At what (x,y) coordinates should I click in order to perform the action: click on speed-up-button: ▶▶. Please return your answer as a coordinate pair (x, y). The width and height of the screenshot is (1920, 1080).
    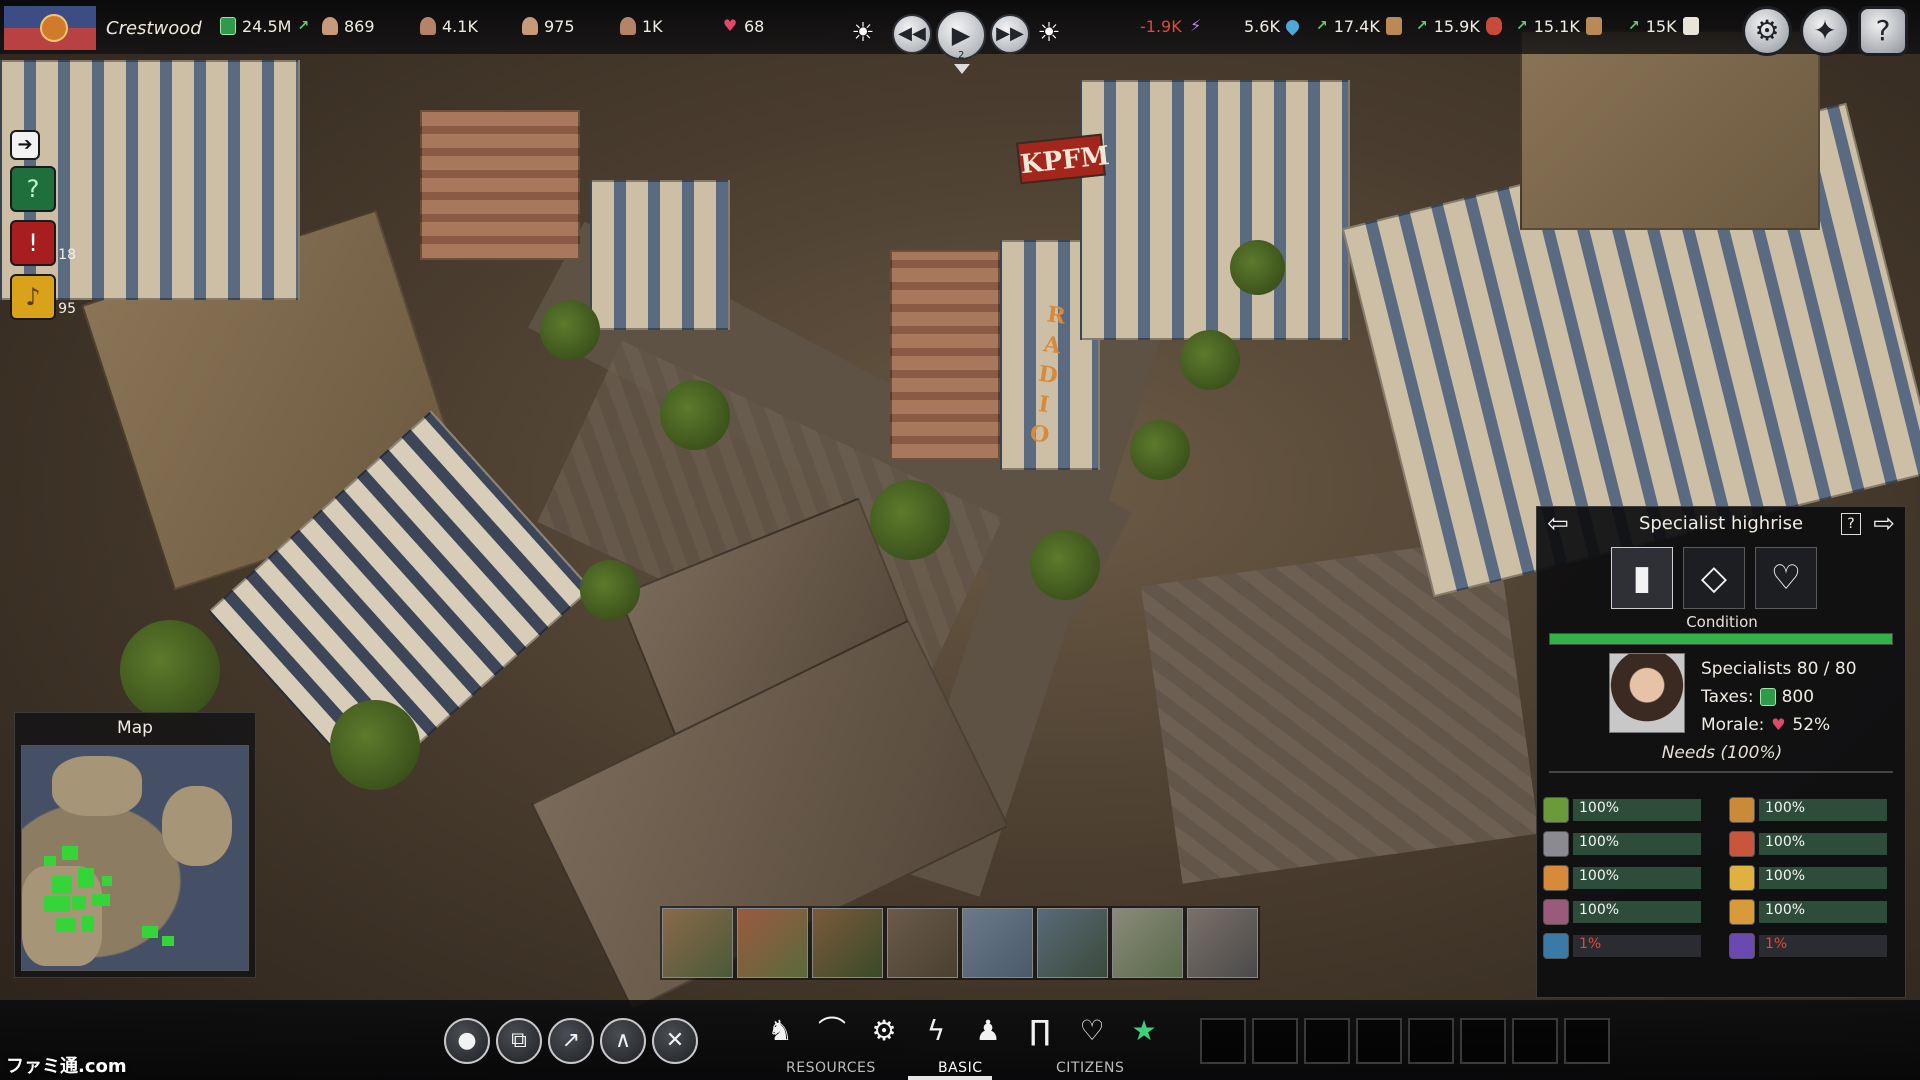
    Looking at the image, I should click on (1010, 34).